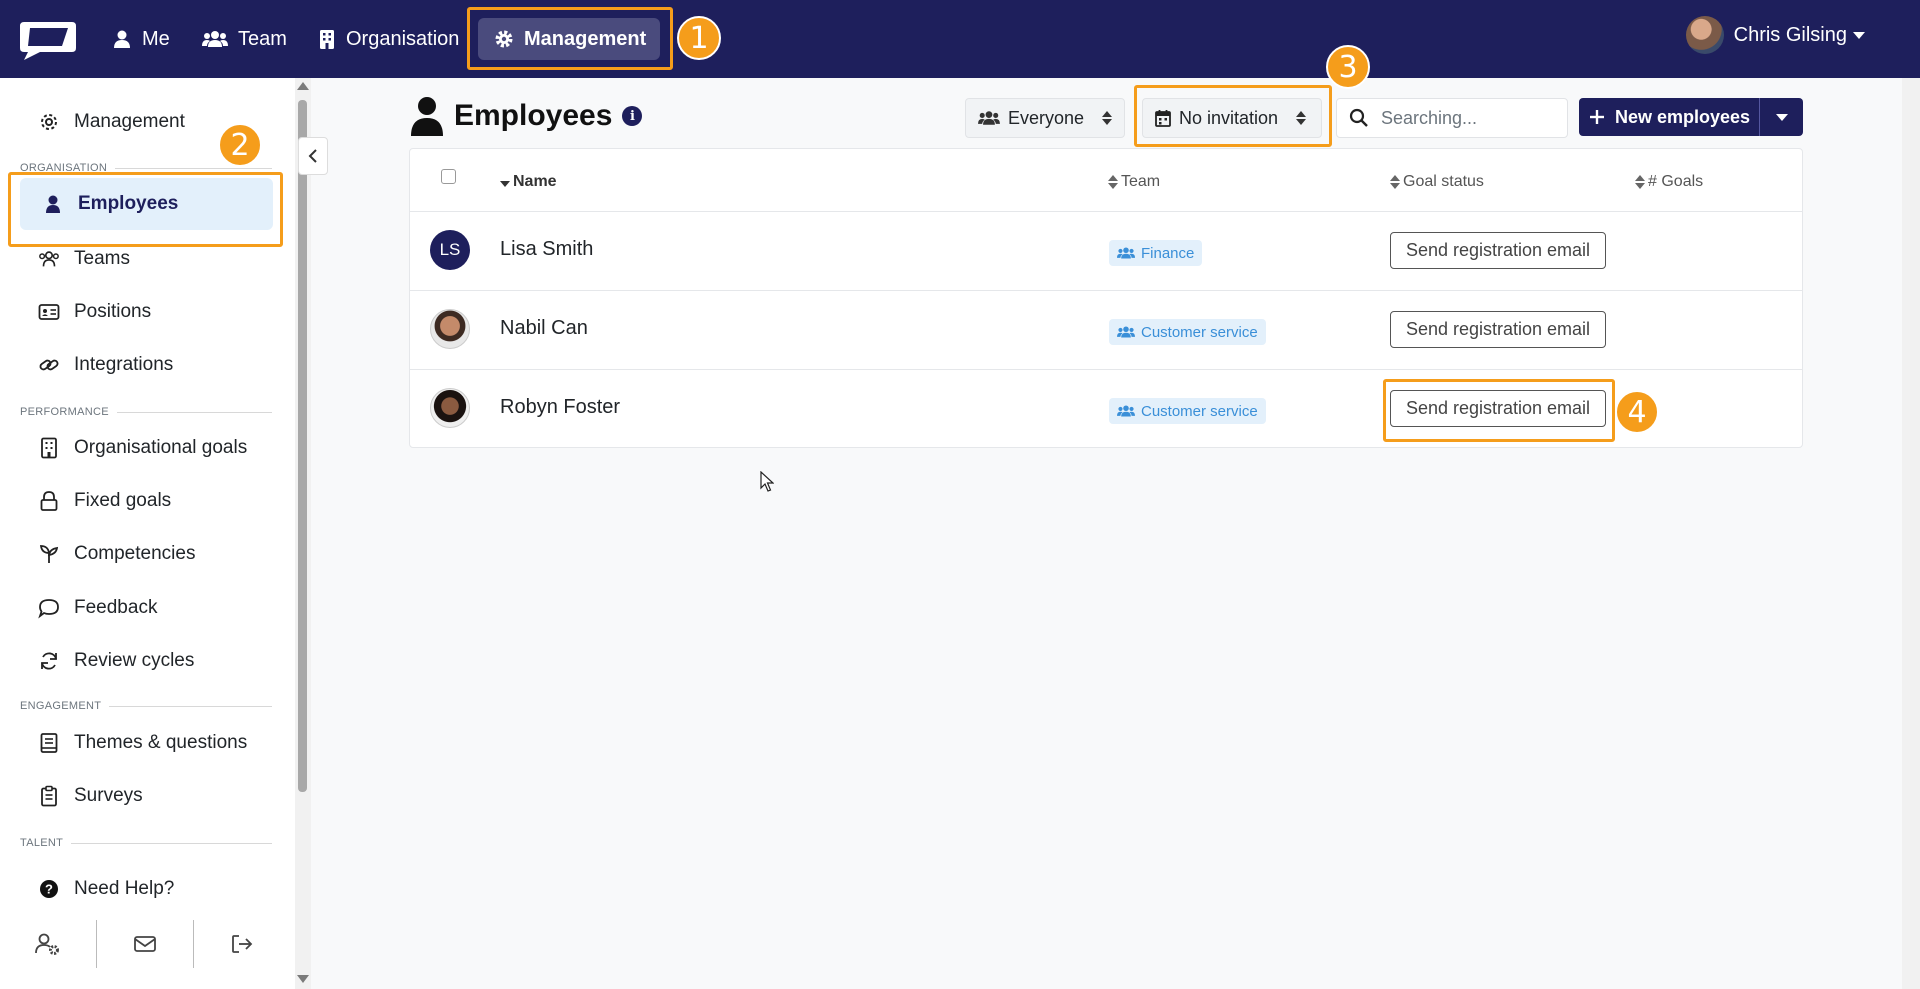 The width and height of the screenshot is (1920, 989). What do you see at coordinates (1437, 182) in the screenshot?
I see `column-header-goal-status: Goal status` at bounding box center [1437, 182].